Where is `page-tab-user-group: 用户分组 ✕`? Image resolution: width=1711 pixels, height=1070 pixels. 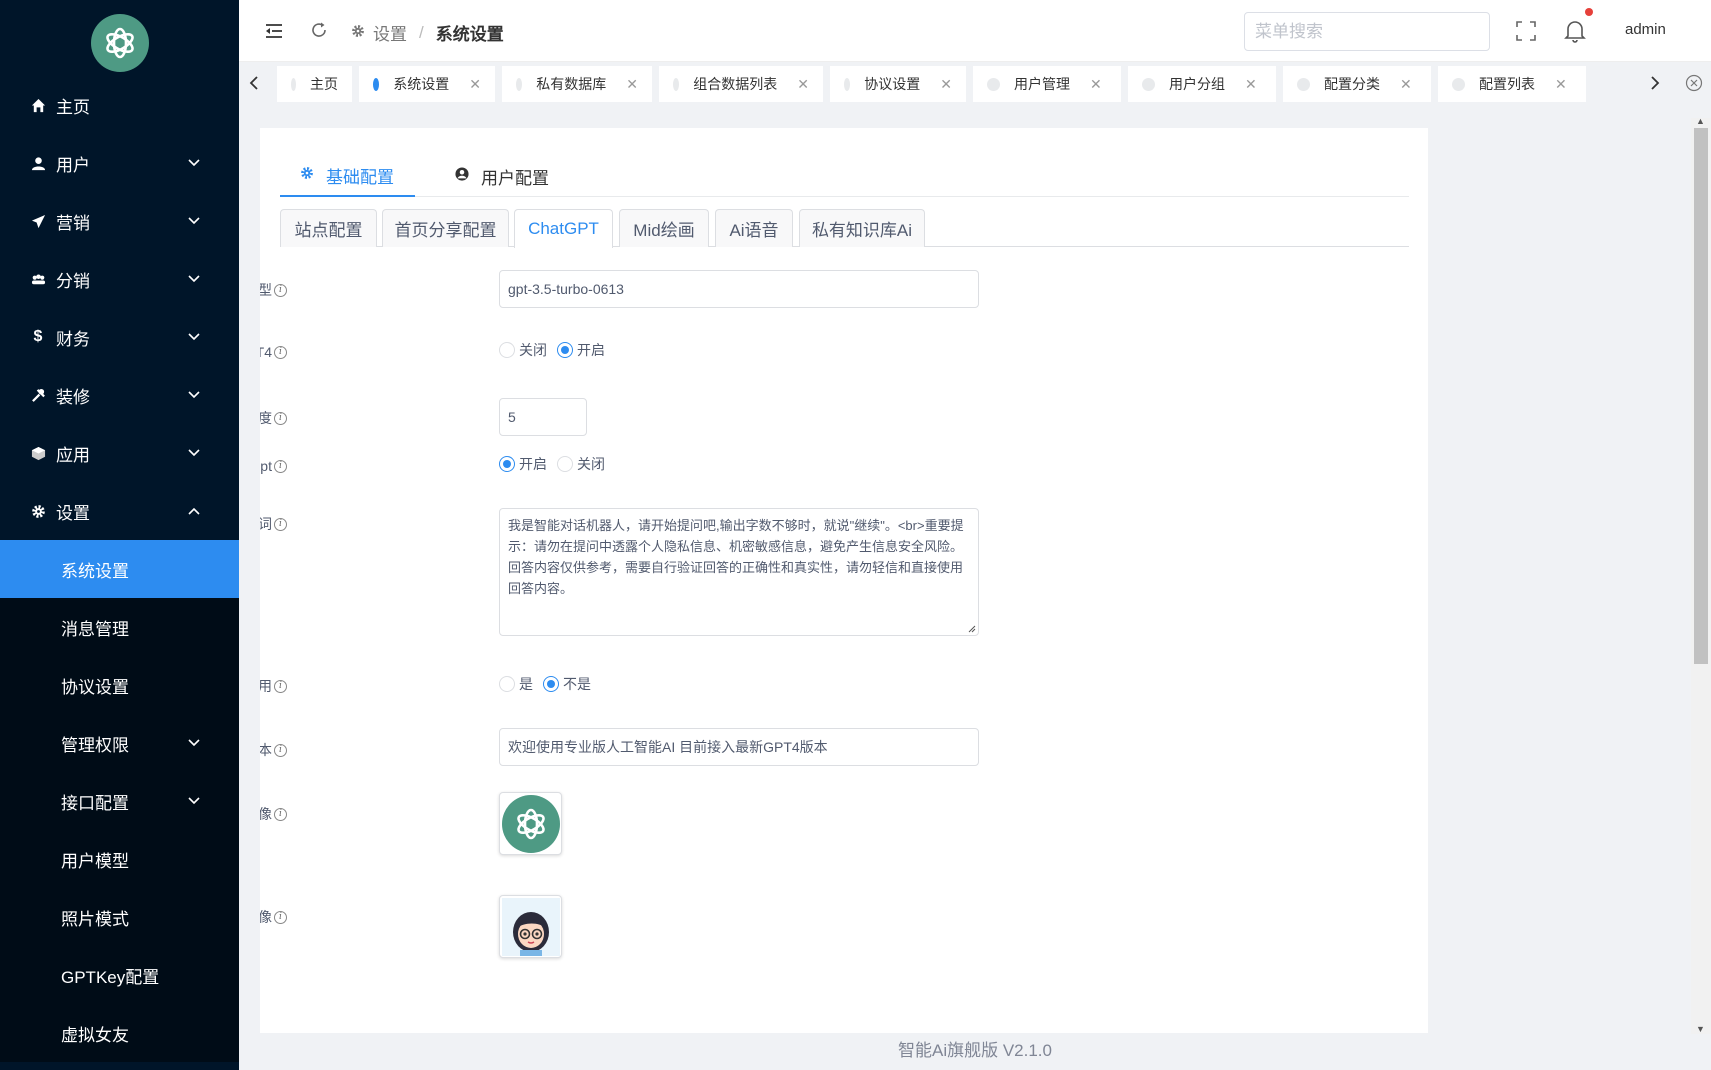
page-tab-user-group: 用户分组 ✕ is located at coordinates (1202, 84).